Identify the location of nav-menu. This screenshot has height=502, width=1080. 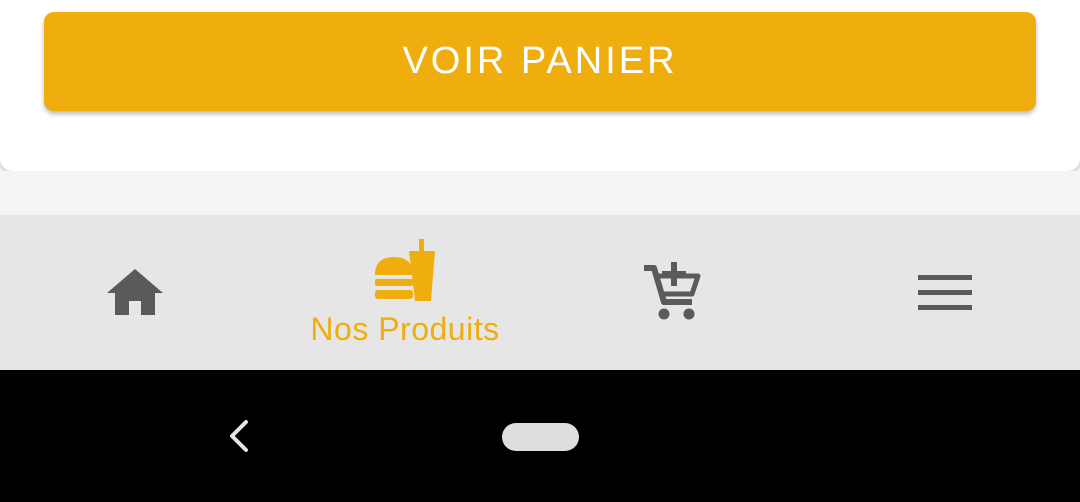
(945, 292).